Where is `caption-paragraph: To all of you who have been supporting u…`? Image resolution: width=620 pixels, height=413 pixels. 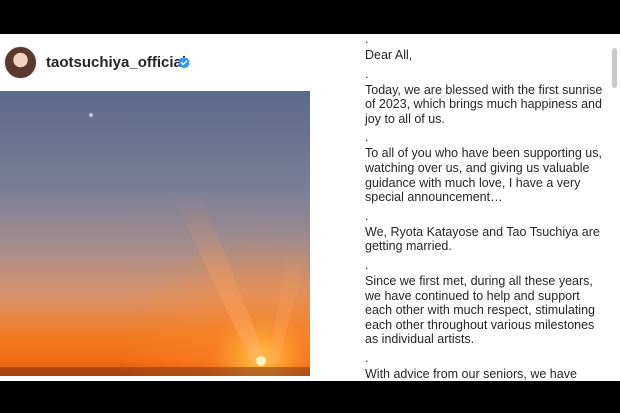 caption-paragraph: To all of you who have been supporting u… is located at coordinates (483, 175).